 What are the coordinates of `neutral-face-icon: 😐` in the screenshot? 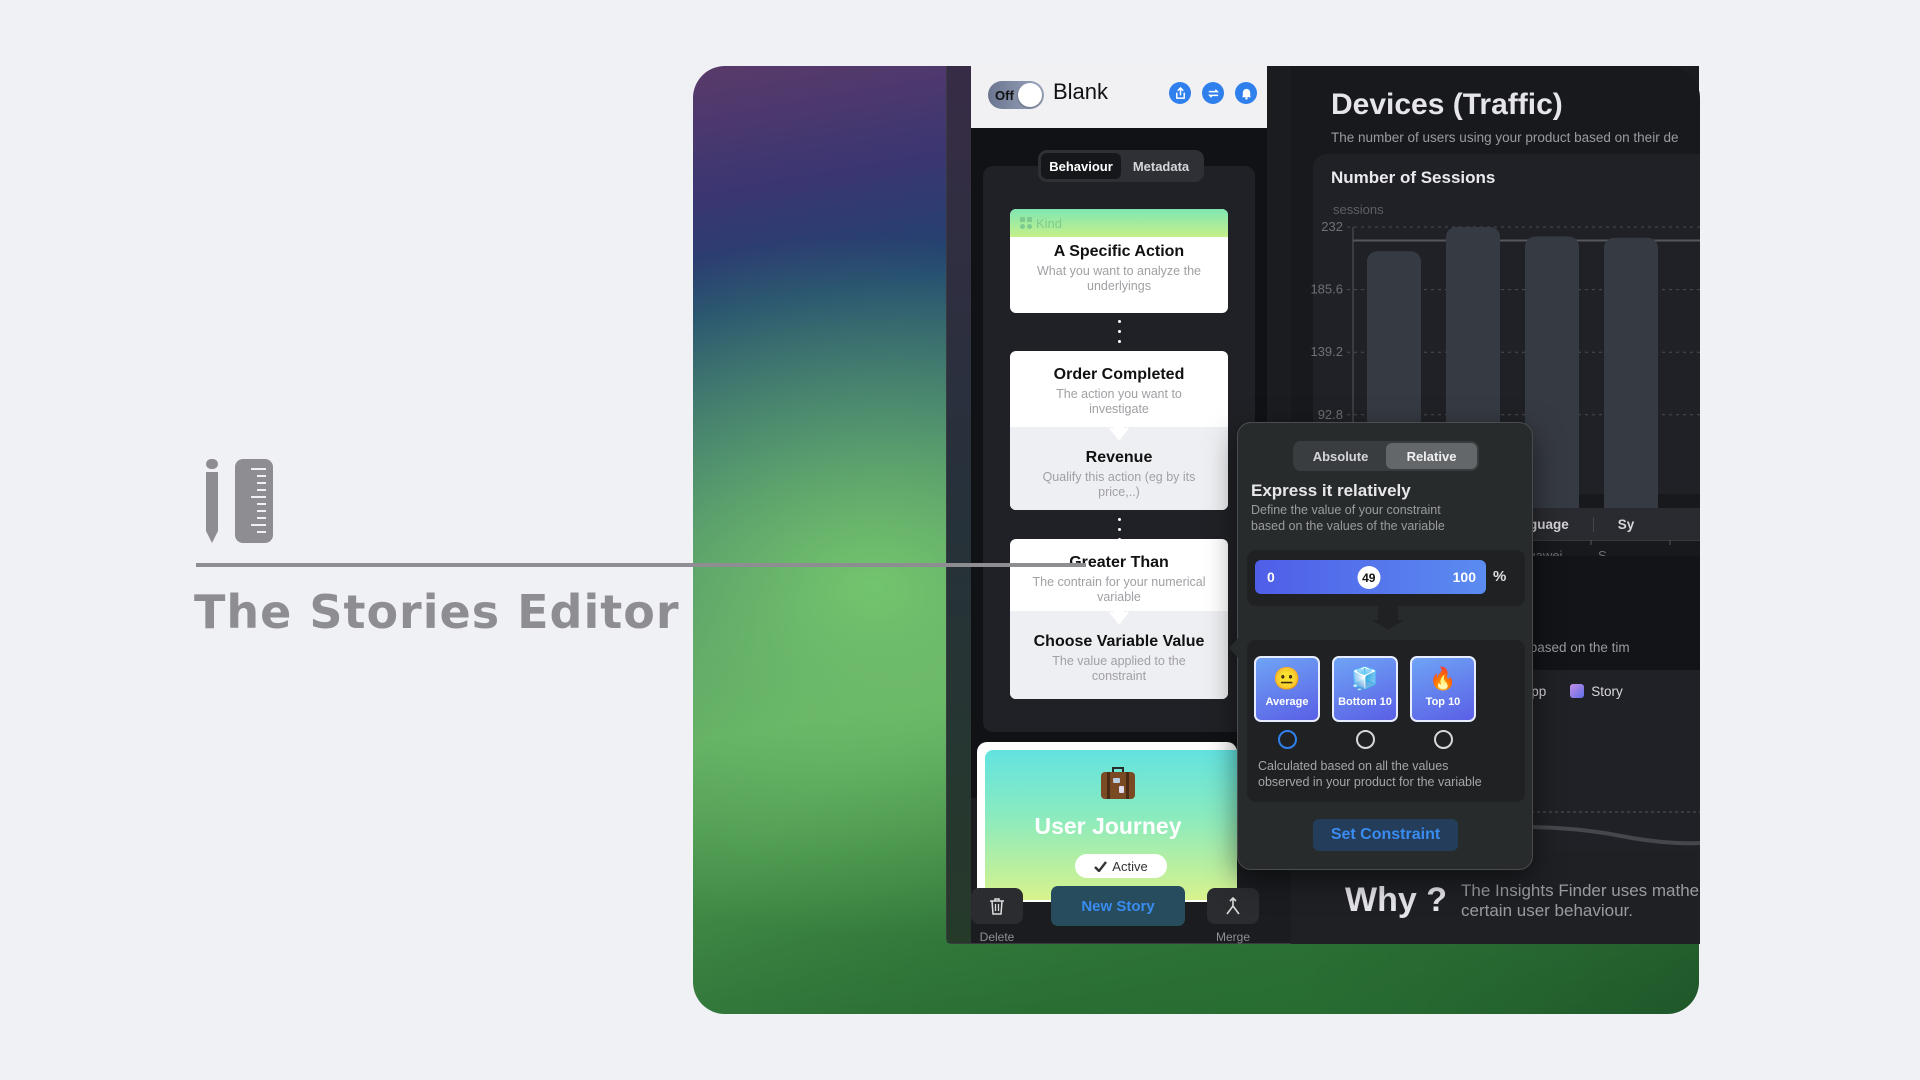 It's located at (1287, 678).